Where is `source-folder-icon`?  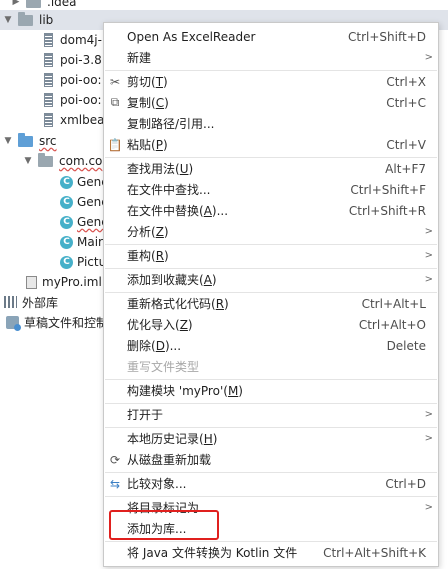
source-folder-icon is located at coordinates (25, 139).